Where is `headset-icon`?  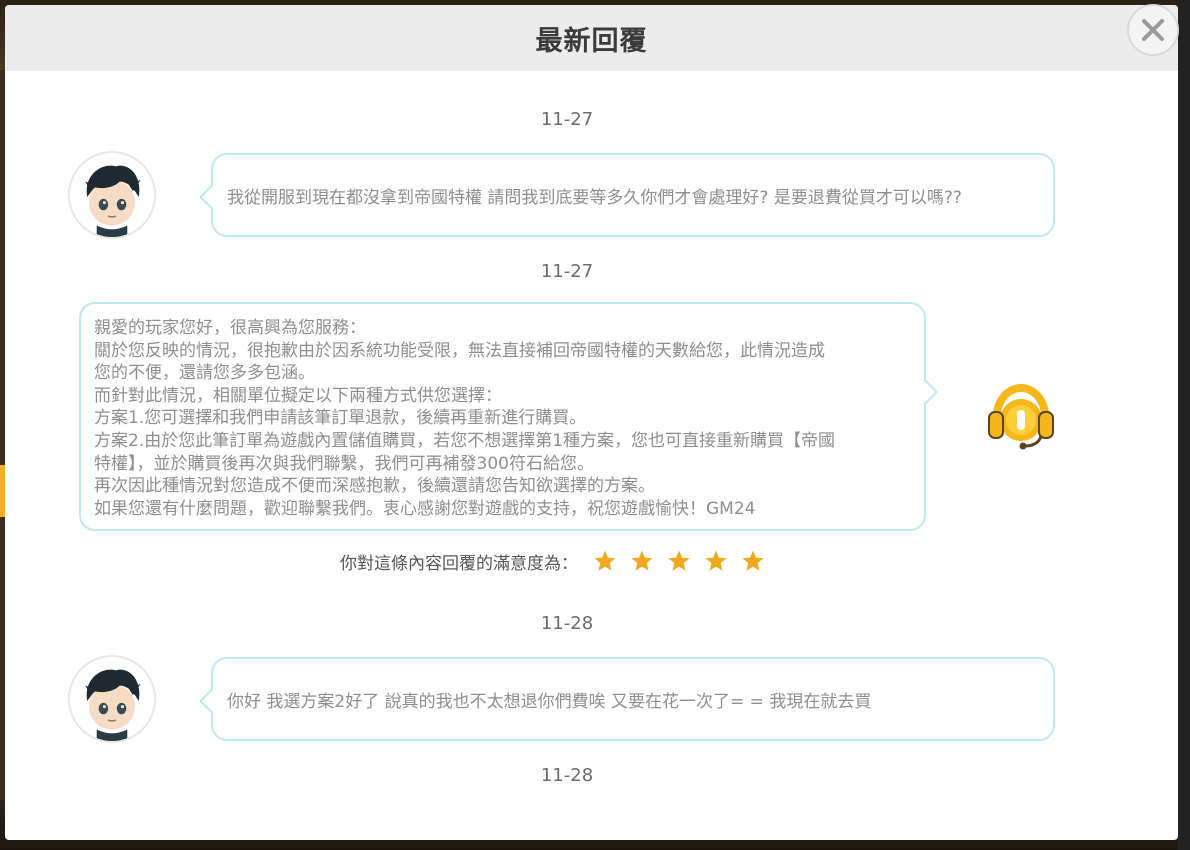
headset-icon is located at coordinates (1021, 417).